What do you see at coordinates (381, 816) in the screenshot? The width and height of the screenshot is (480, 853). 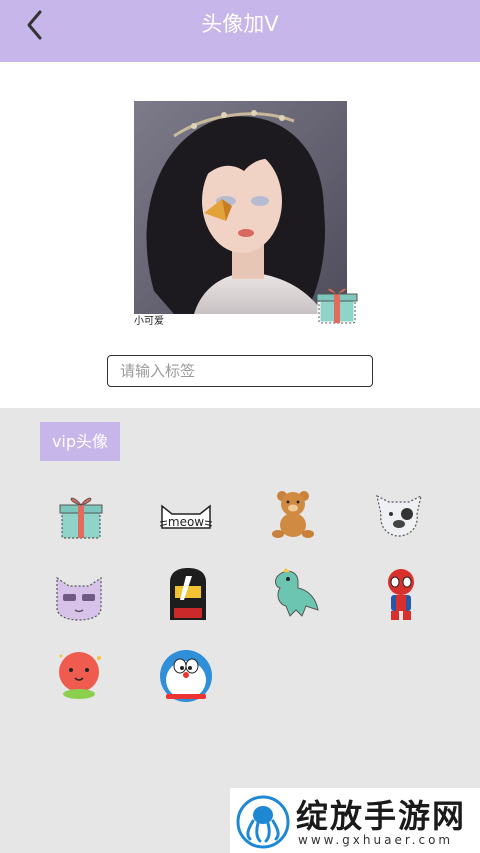 I see `watermark-text: 绽放手游网` at bounding box center [381, 816].